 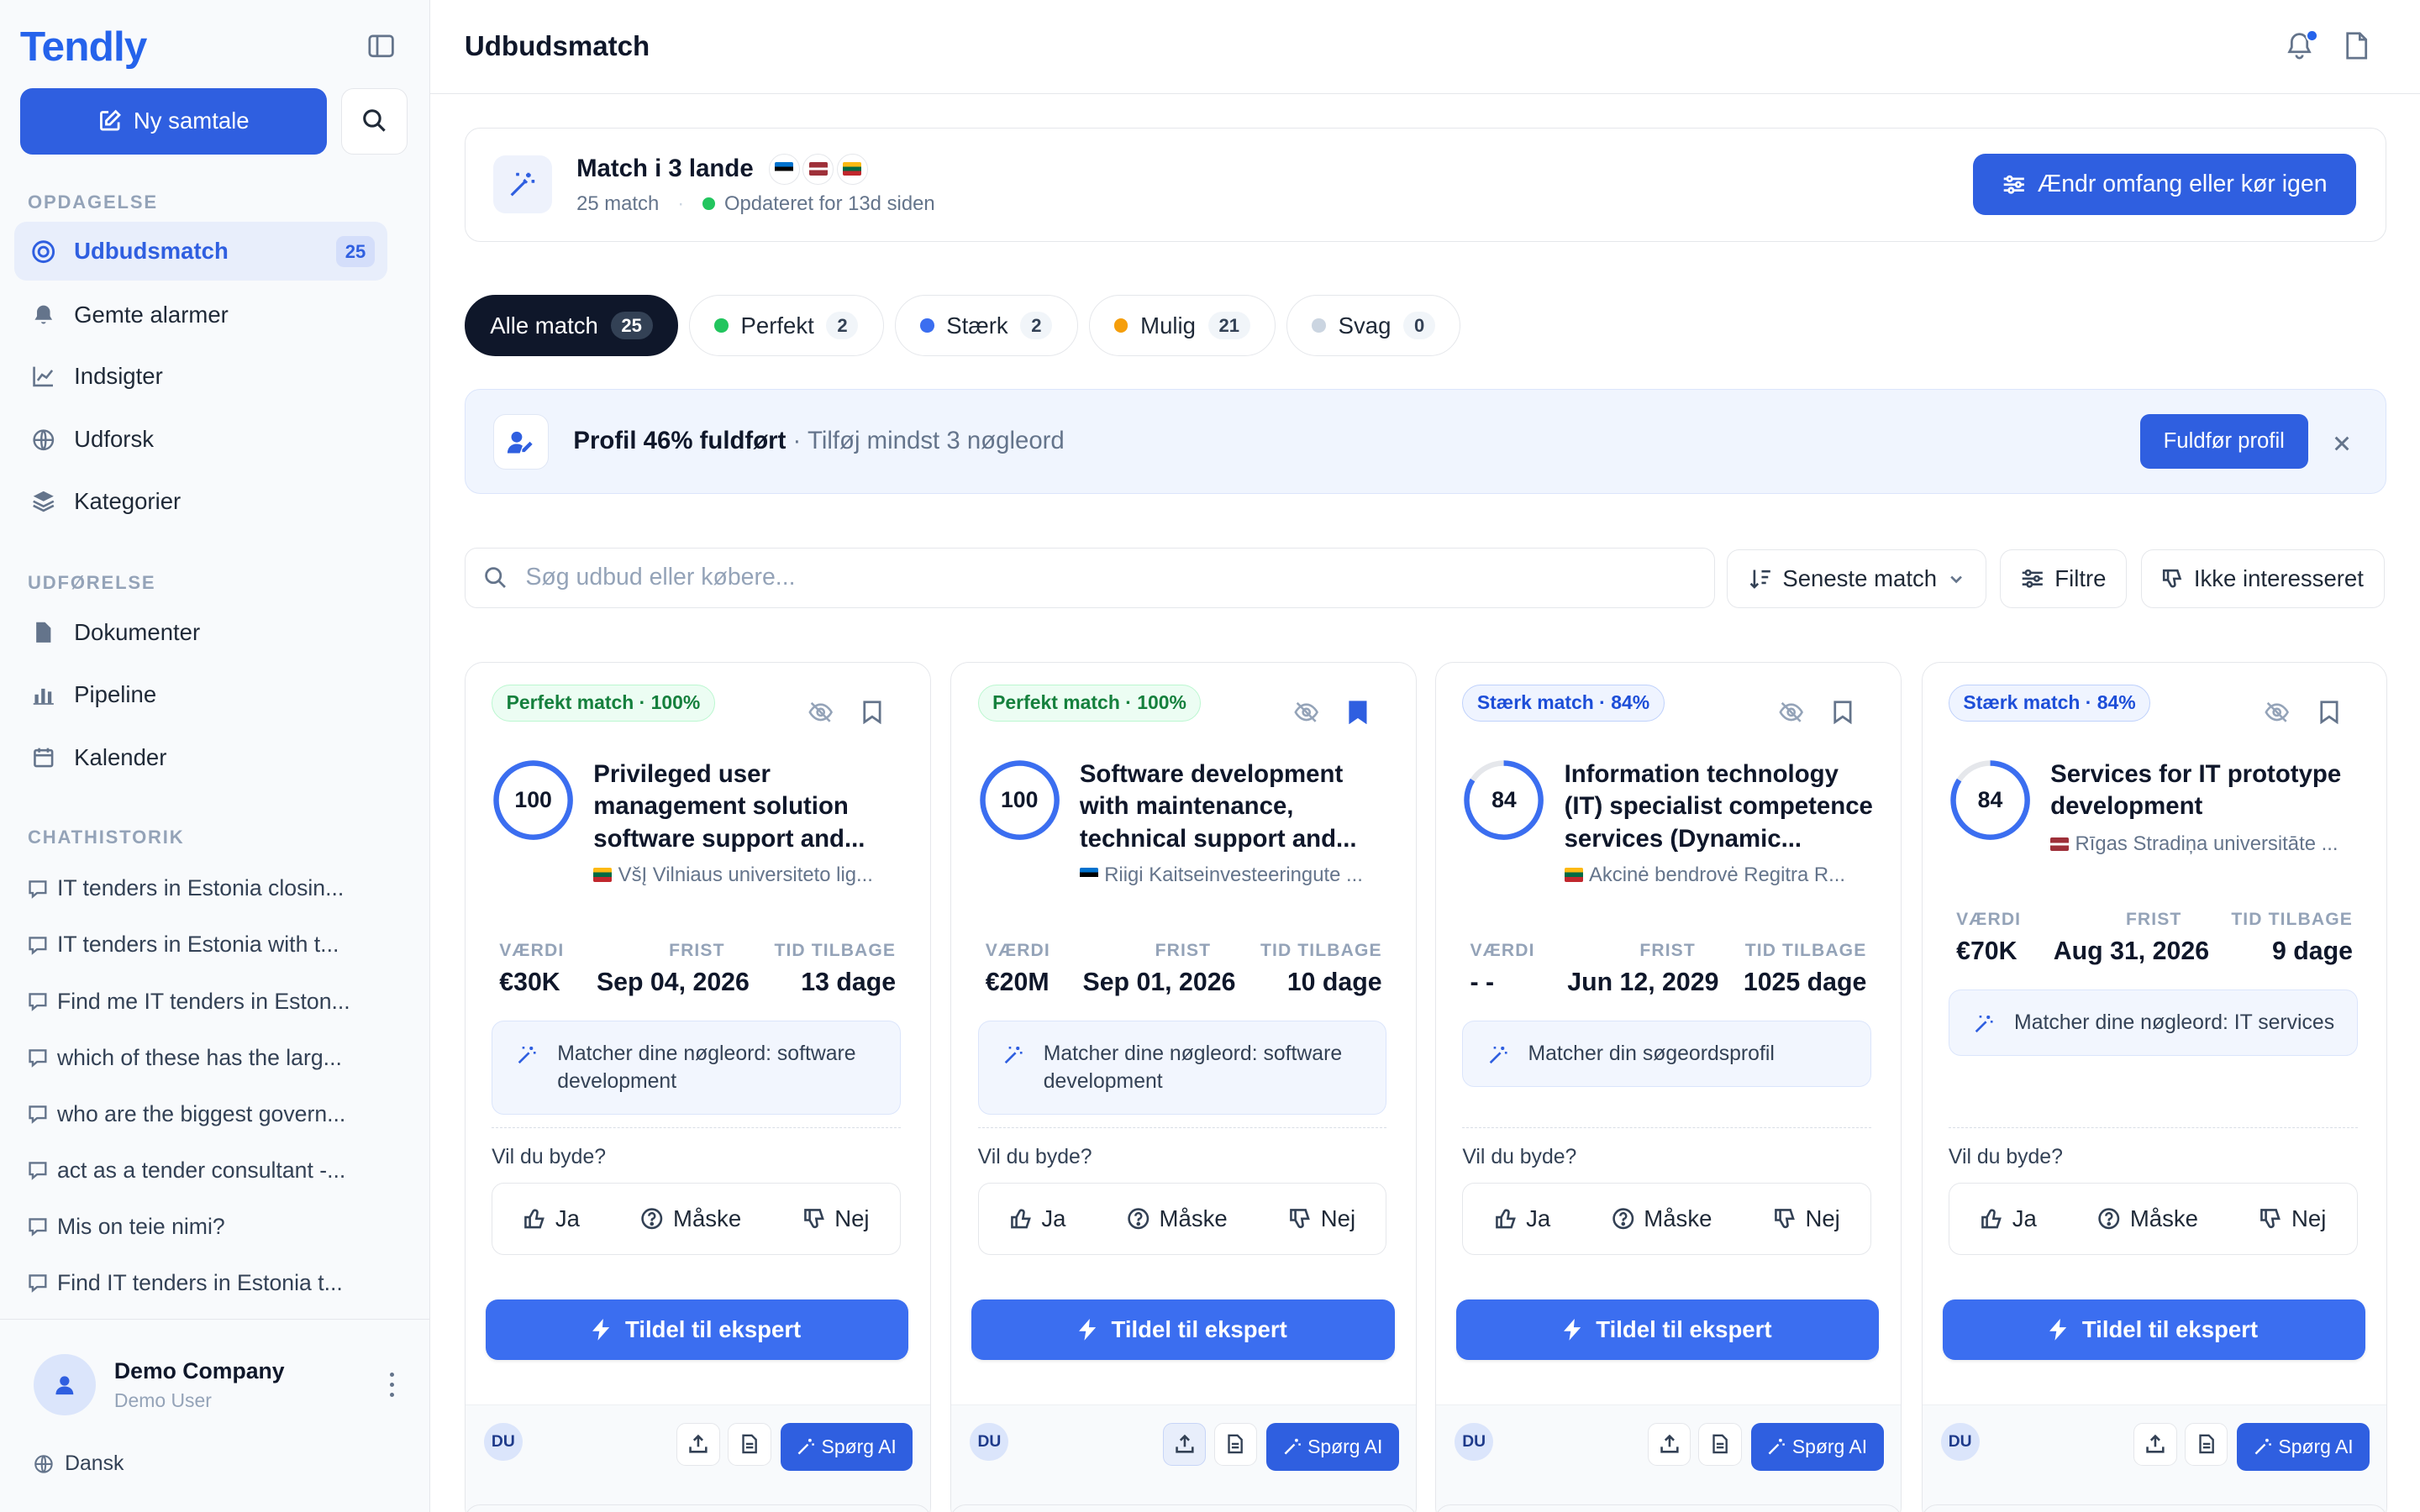 I want to click on tender-search-field, so click(x=1089, y=578).